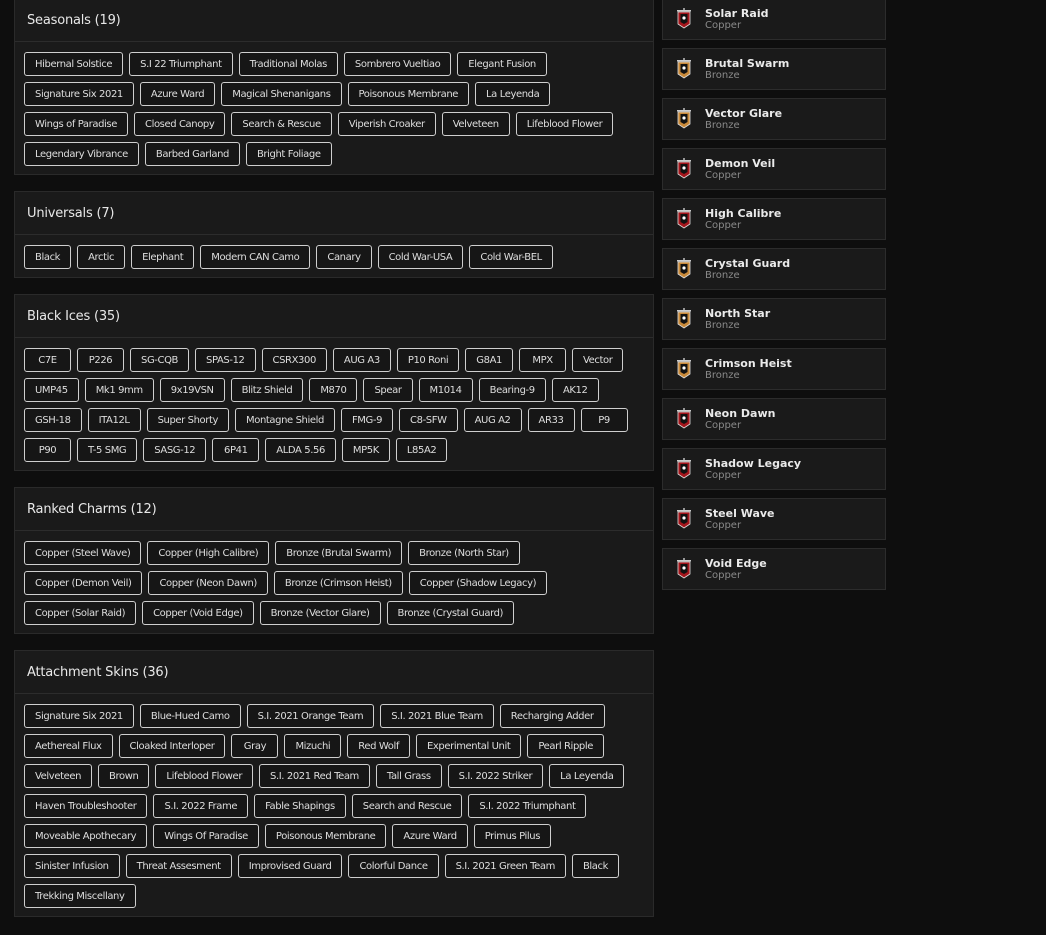  What do you see at coordinates (313, 746) in the screenshot?
I see `tag-button: Mizuchi` at bounding box center [313, 746].